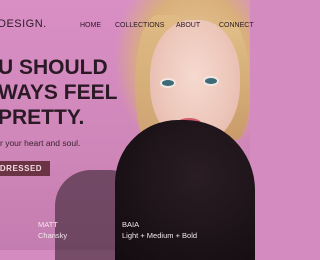 This screenshot has width=320, height=260. I want to click on headline-line-3: PRETTY., so click(42, 117).